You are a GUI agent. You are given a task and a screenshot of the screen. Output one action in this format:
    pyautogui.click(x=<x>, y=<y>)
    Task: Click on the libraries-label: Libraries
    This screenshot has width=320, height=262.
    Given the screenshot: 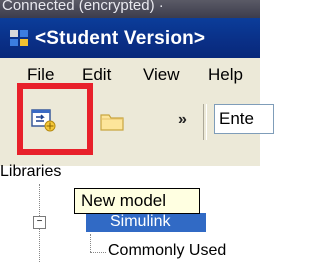 What is the action you would take?
    pyautogui.click(x=31, y=171)
    